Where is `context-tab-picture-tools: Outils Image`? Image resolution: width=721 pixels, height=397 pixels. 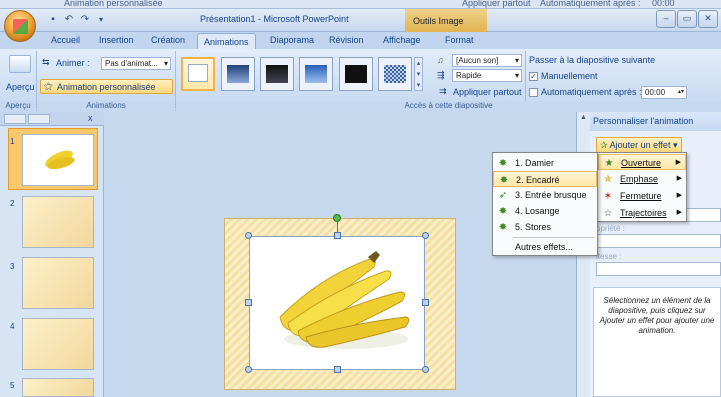
context-tab-picture-tools: Outils Image is located at coordinates (446, 20).